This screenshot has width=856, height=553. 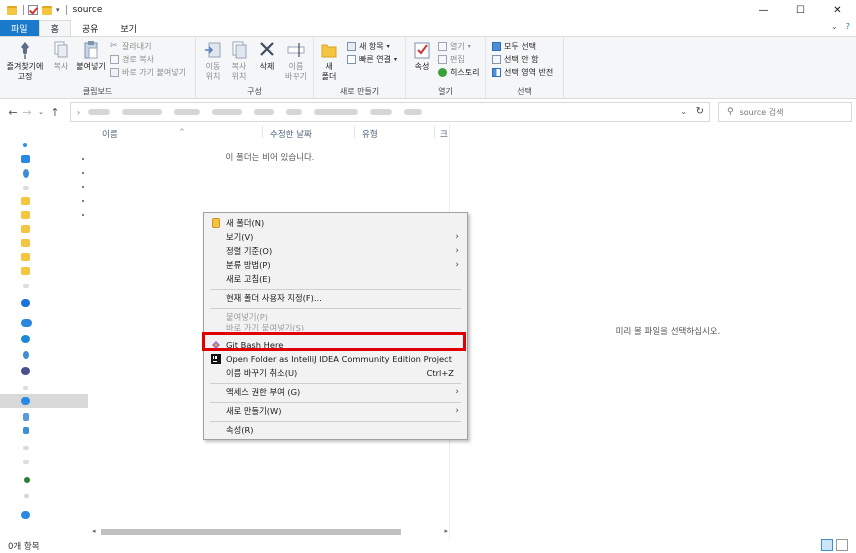 I want to click on new-folder-icon, so click(x=47, y=10).